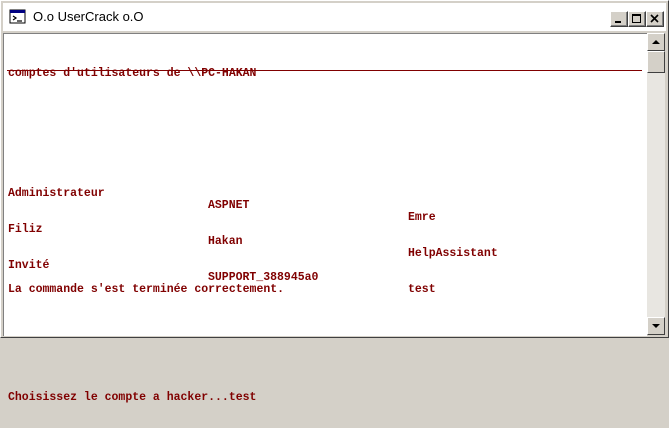  Describe the element at coordinates (422, 217) in the screenshot. I see `account-name: Emre` at that location.